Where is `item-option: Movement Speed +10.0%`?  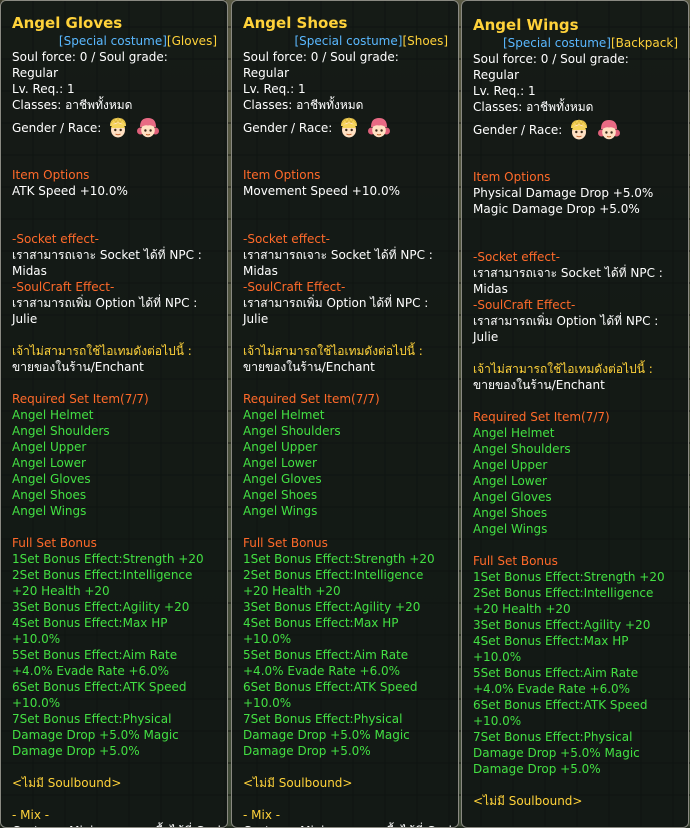 item-option: Movement Speed +10.0% is located at coordinates (321, 191).